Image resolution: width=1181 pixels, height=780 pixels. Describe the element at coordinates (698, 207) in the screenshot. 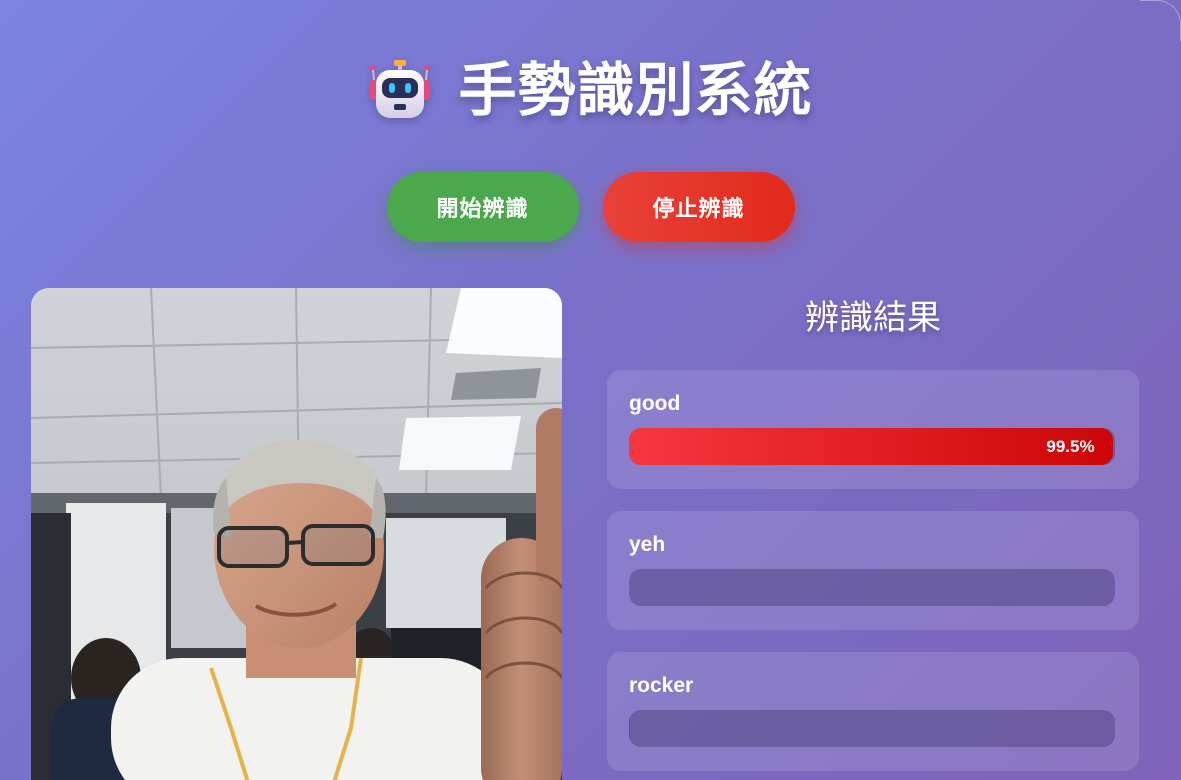

I see `stop-recognition-button: 停止辨識` at that location.